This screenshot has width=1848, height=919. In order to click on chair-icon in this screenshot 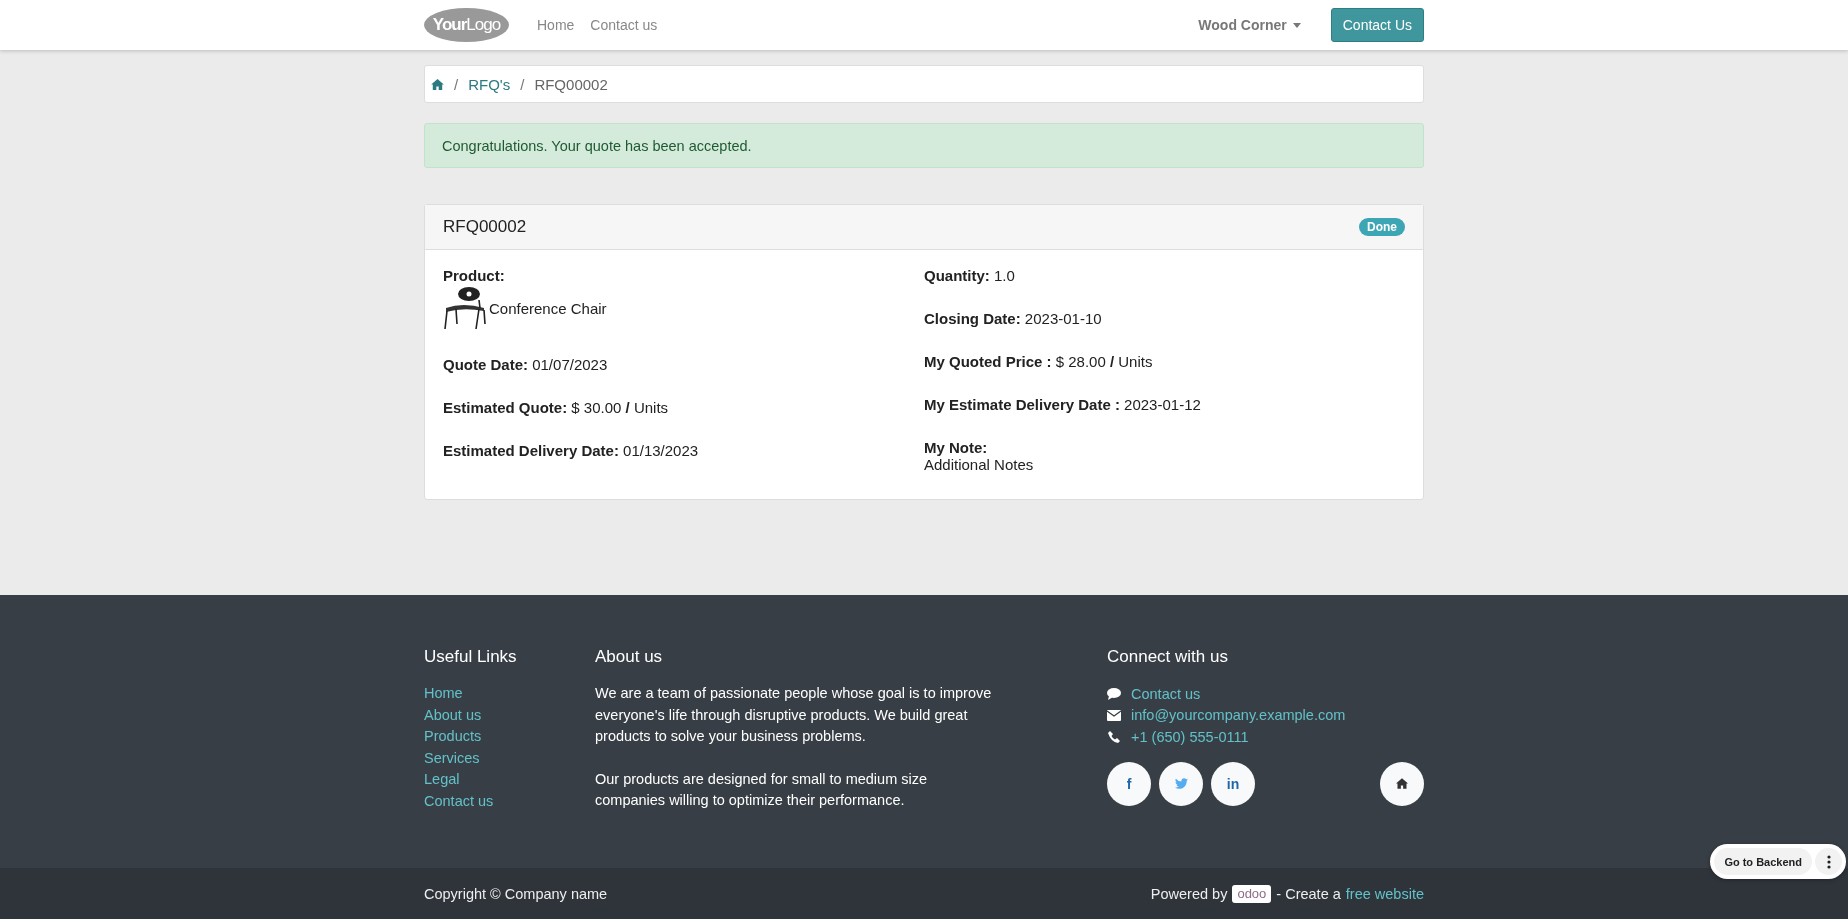, I will do `click(465, 308)`.